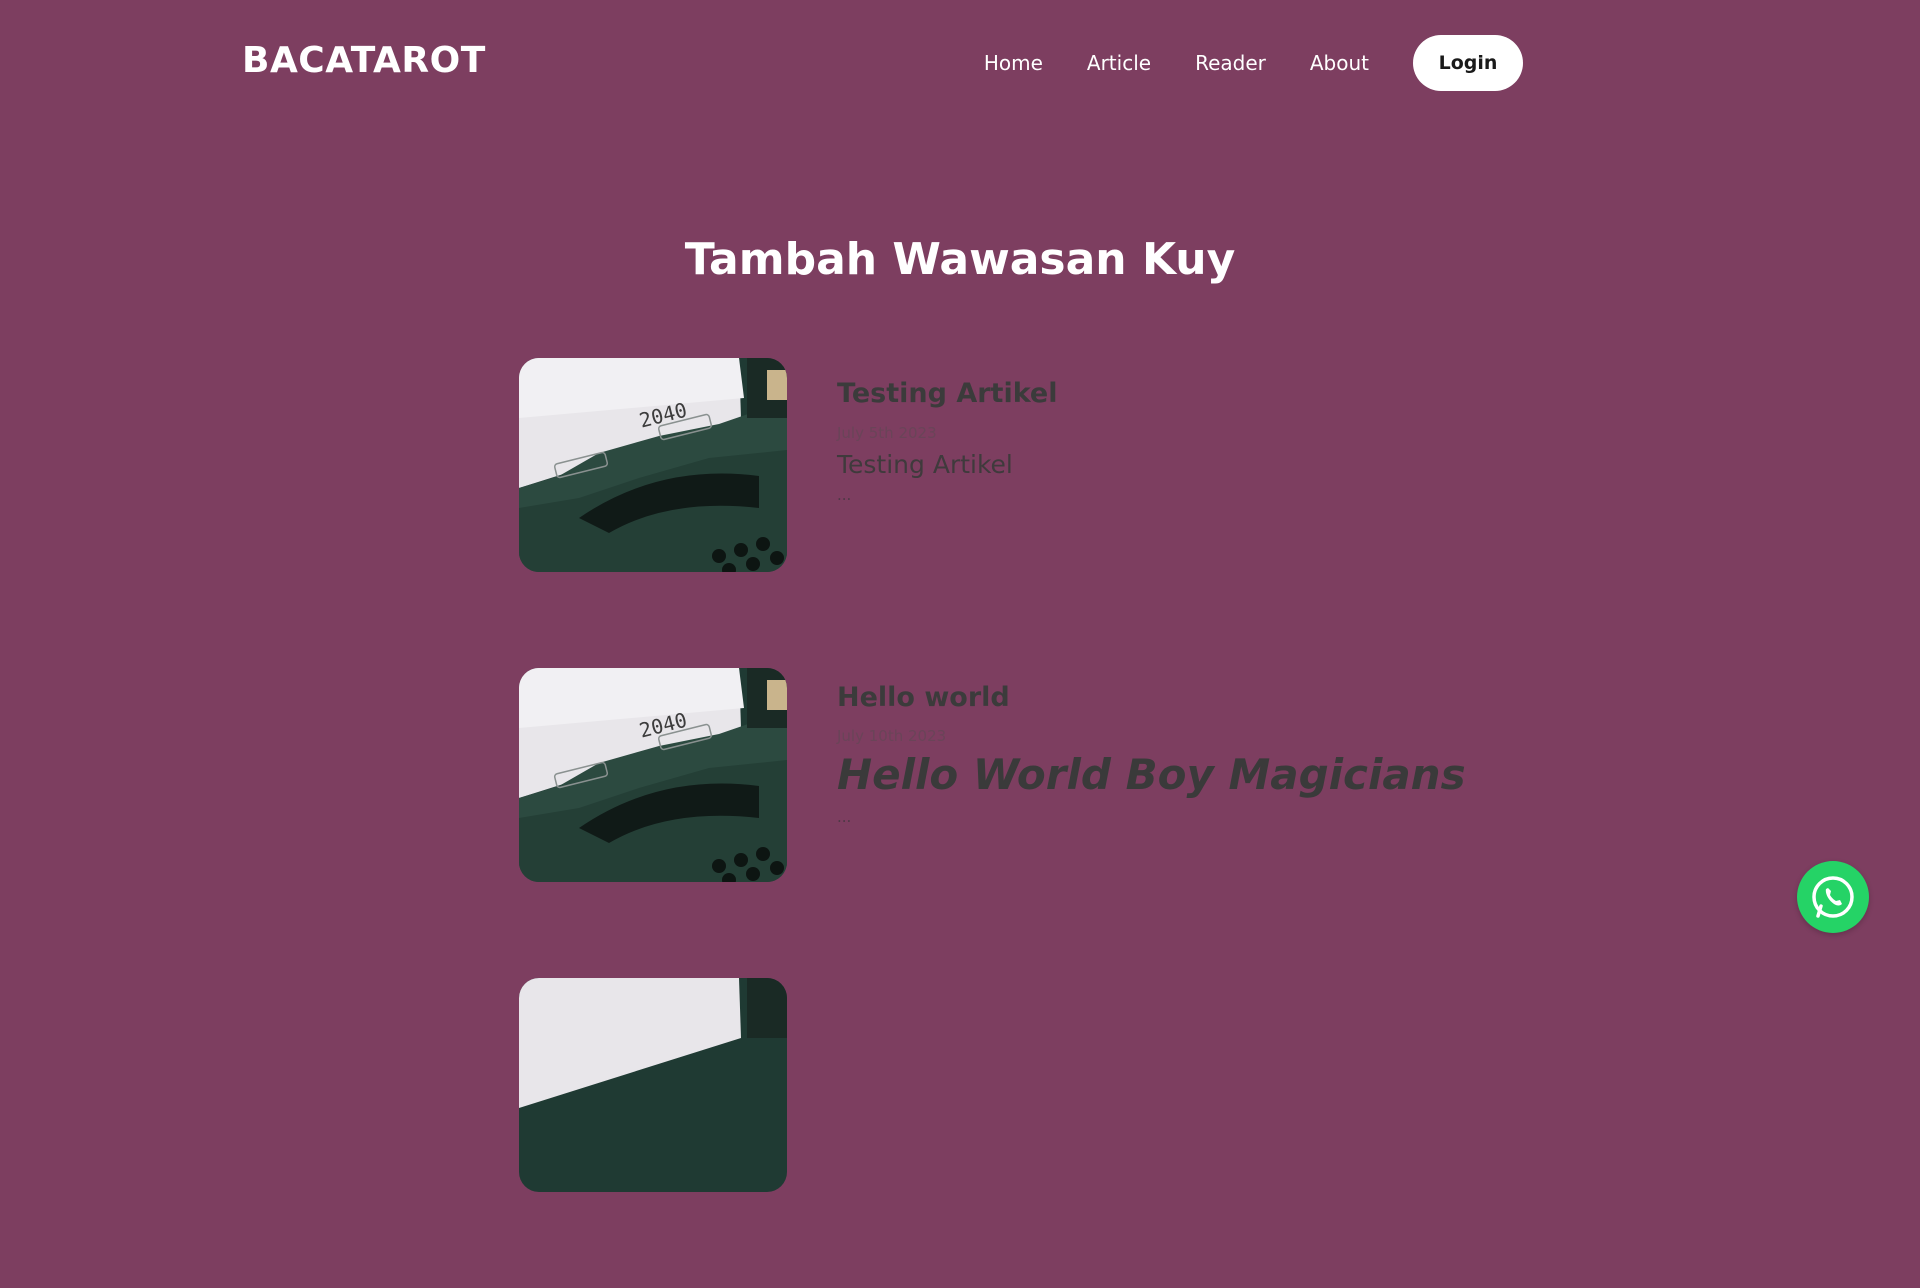 This screenshot has width=1920, height=1288. What do you see at coordinates (887, 433) in the screenshot?
I see `article-date: July 5th 2023` at bounding box center [887, 433].